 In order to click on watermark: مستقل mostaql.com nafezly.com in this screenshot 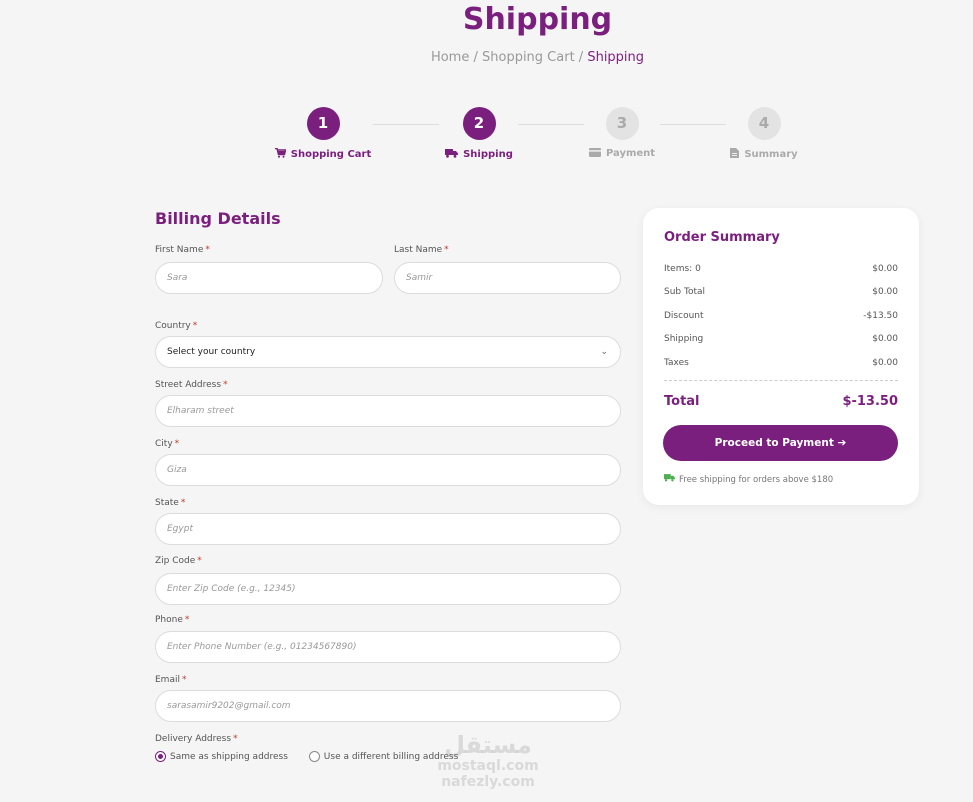, I will do `click(488, 761)`.